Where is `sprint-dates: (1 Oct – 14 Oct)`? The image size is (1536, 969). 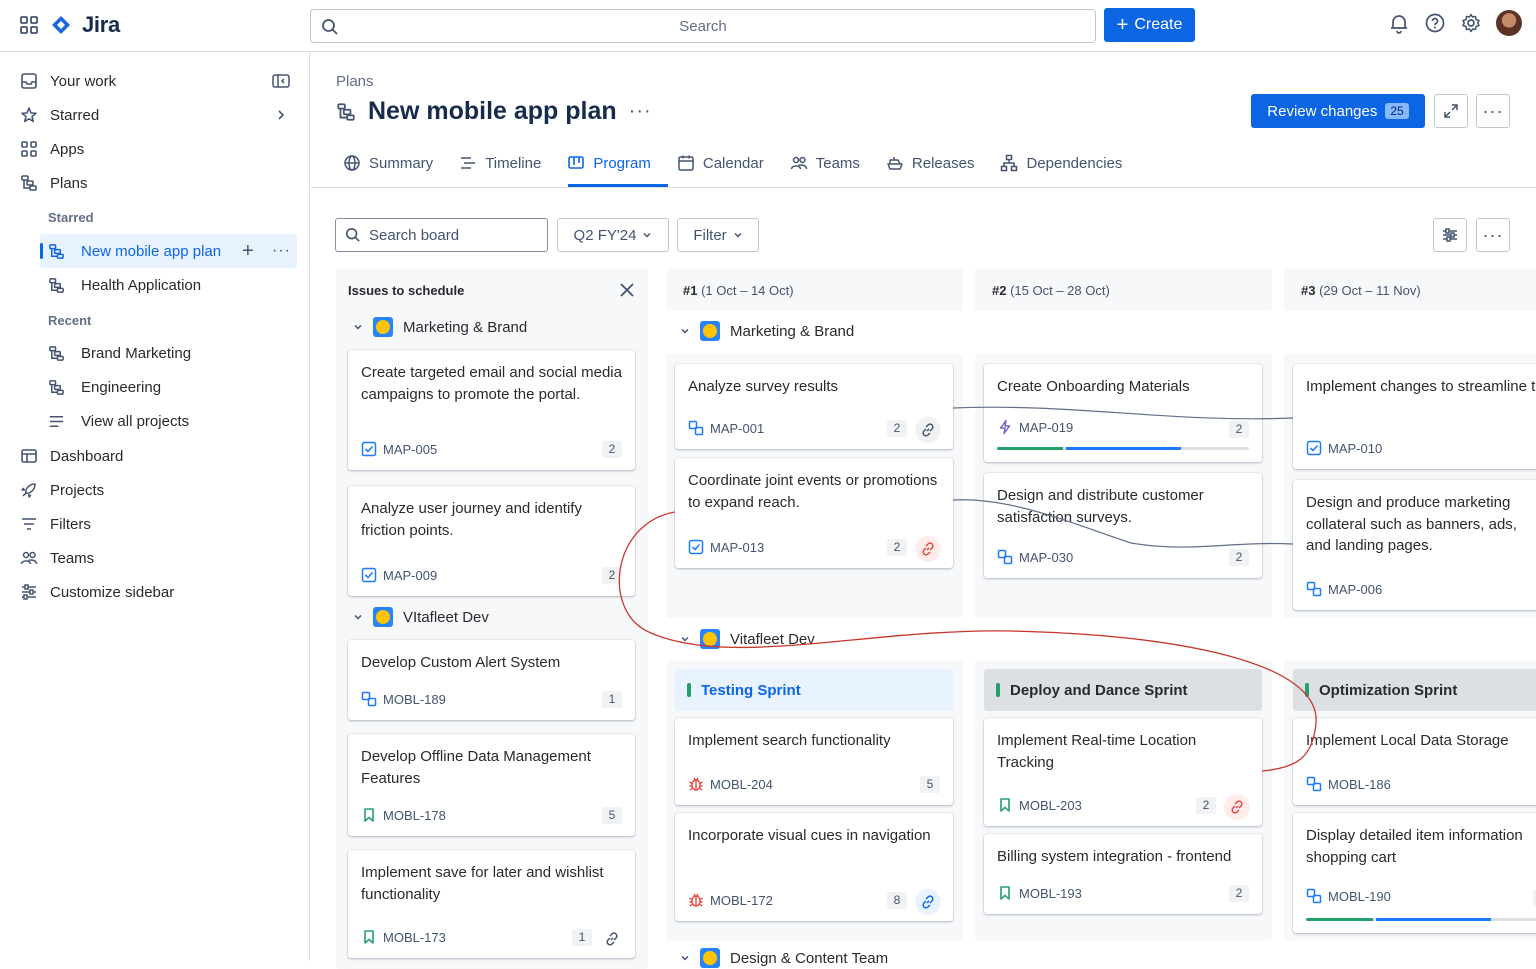 sprint-dates: (1 Oct – 14 Oct) is located at coordinates (747, 290).